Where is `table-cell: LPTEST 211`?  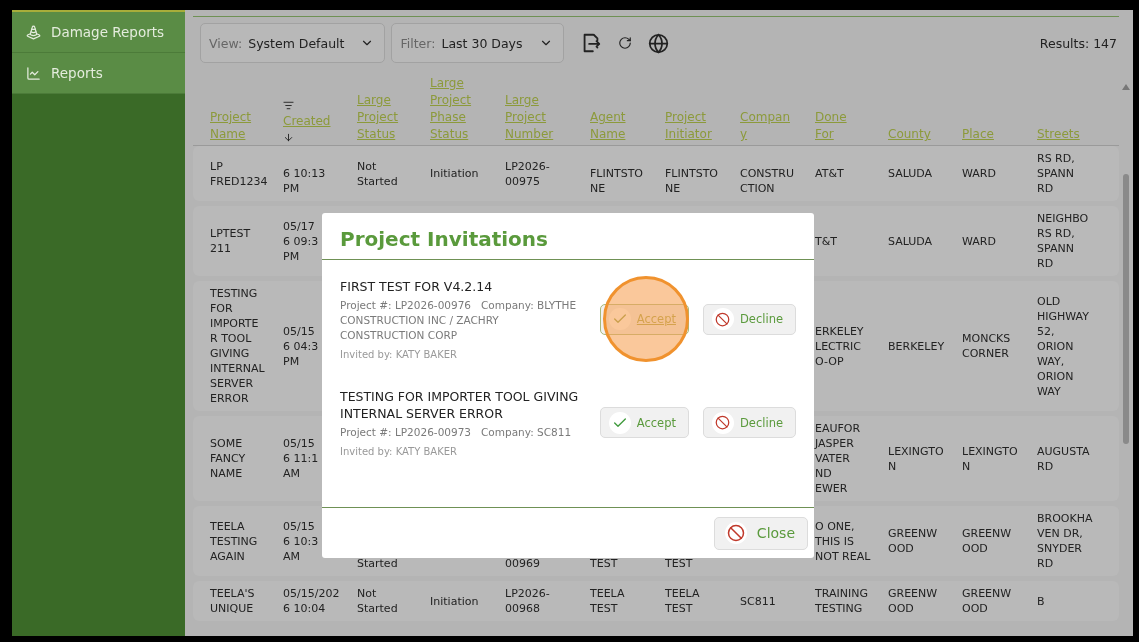 table-cell: LPTEST 211 is located at coordinates (230, 241).